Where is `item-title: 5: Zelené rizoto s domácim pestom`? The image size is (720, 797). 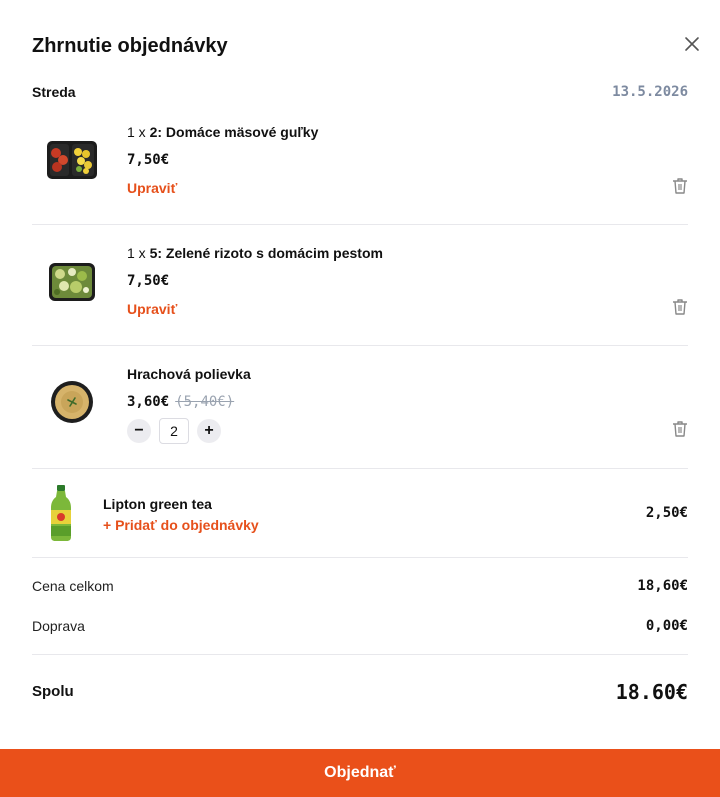
item-title: 5: Zelené rizoto s domácim pestom is located at coordinates (266, 253).